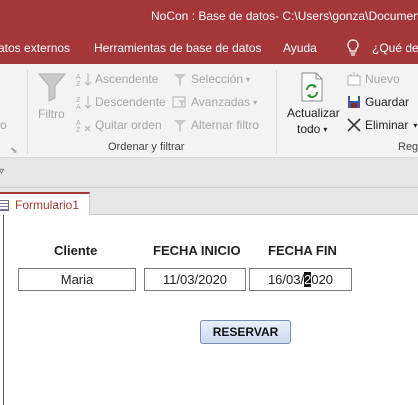 The width and height of the screenshot is (418, 405). What do you see at coordinates (76, 250) in the screenshot?
I see `header-cliente: Cliente` at bounding box center [76, 250].